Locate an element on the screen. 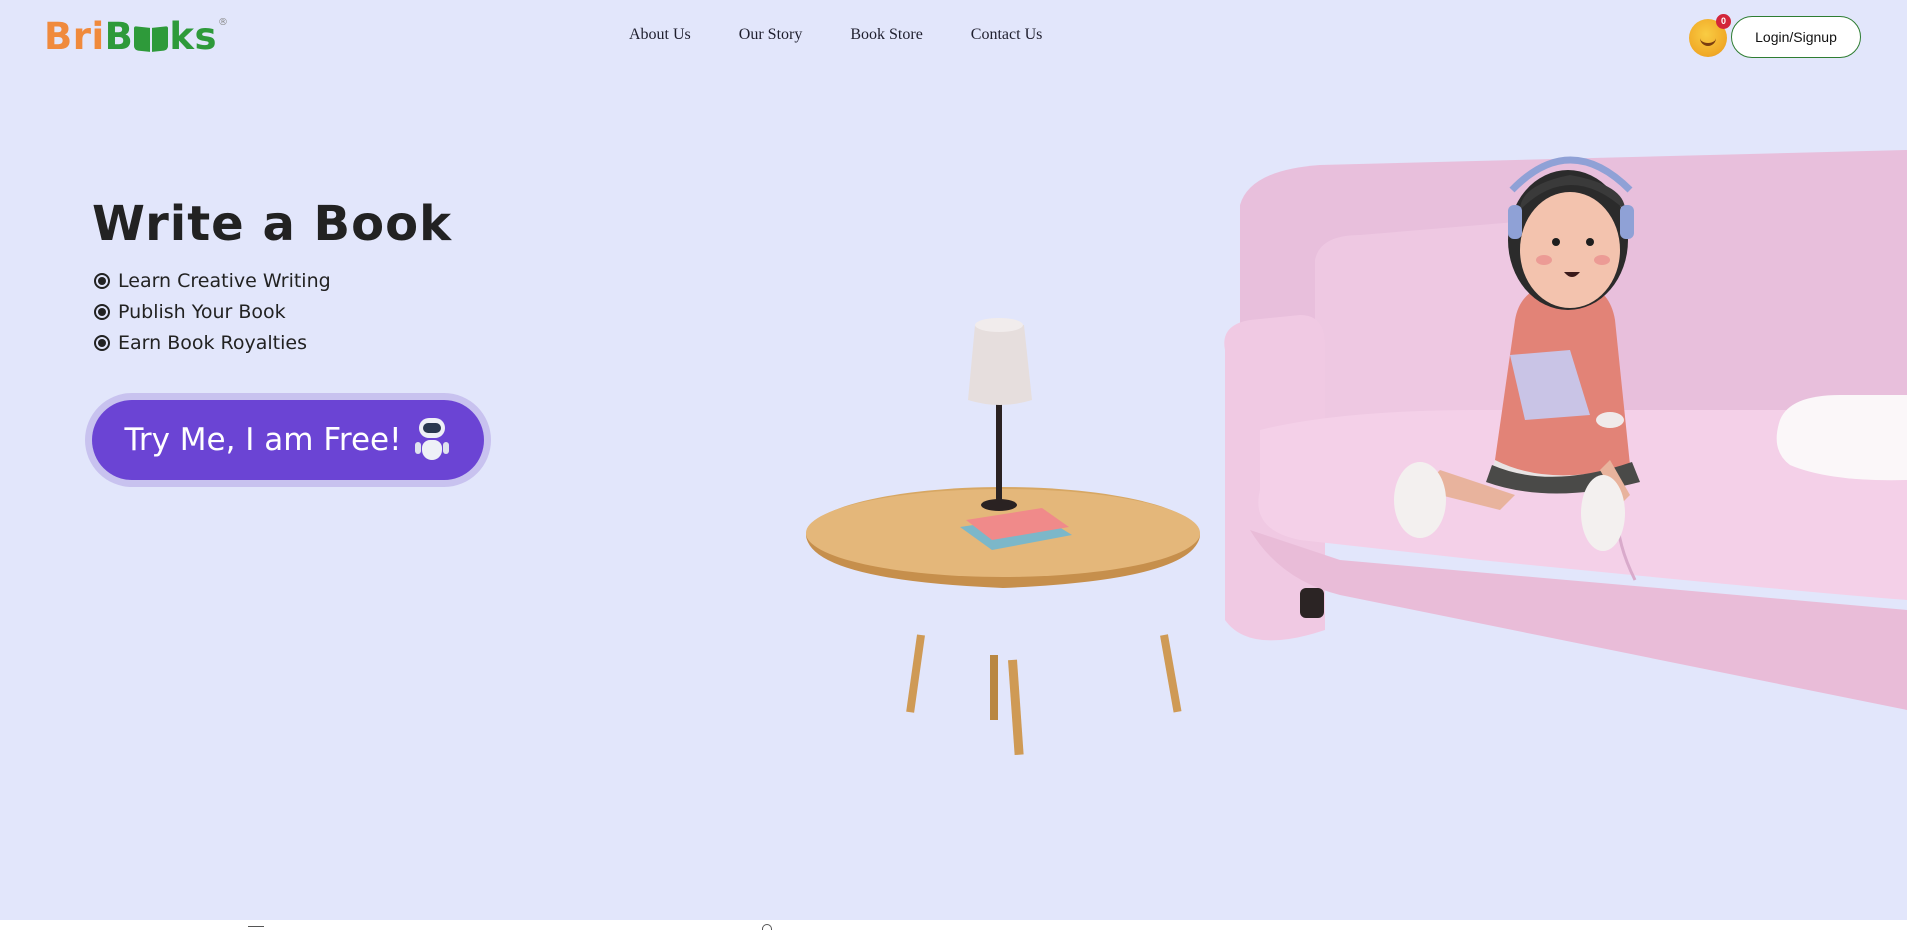  logo-text-b: B is located at coordinates (119, 36).